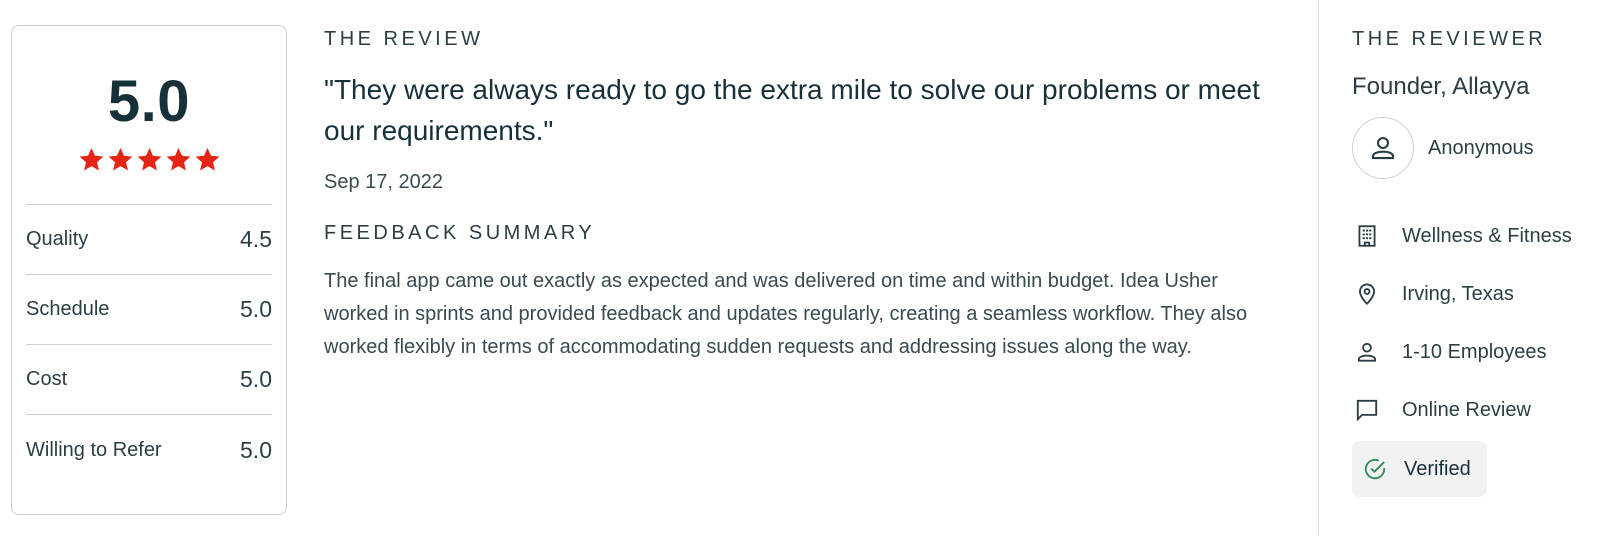 Image resolution: width=1600 pixels, height=536 pixels. What do you see at coordinates (460, 233) in the screenshot?
I see `feedback-summary-heading: FEEDBACK SUMMARY` at bounding box center [460, 233].